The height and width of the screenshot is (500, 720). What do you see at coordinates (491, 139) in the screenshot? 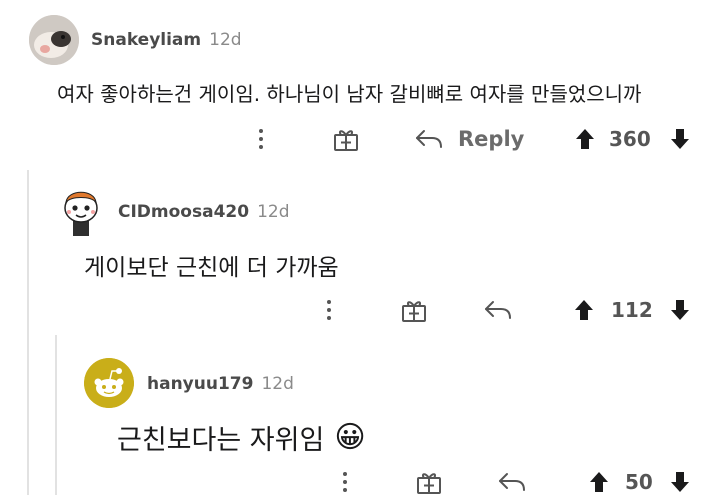
I see `reply-label: Reply` at bounding box center [491, 139].